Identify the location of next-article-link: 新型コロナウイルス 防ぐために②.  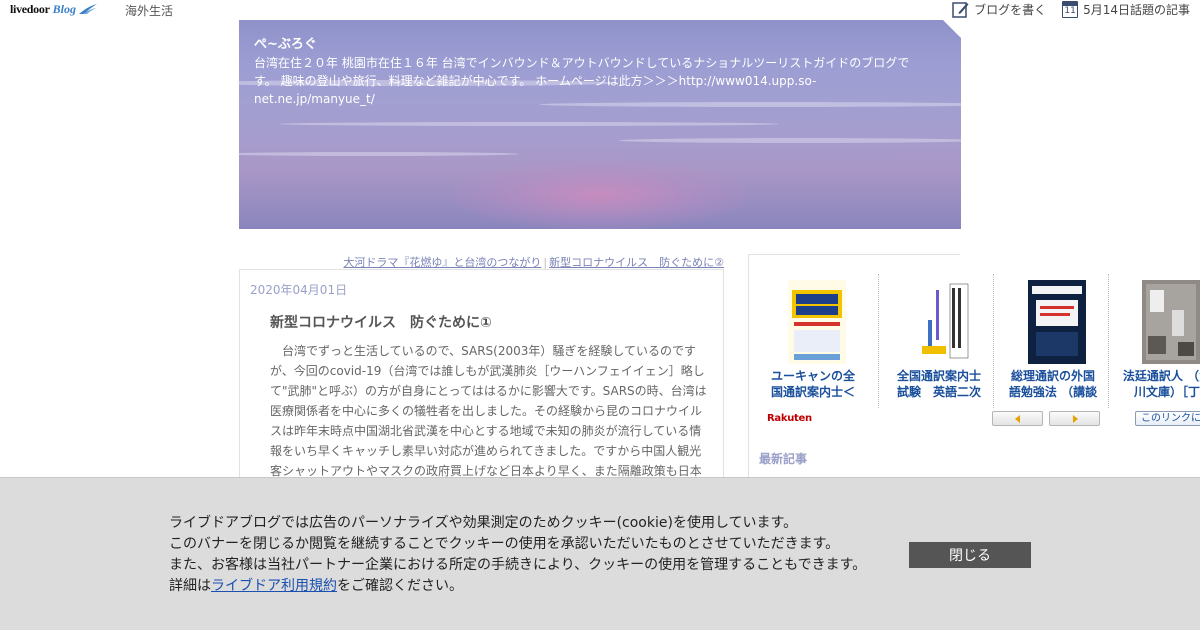
(636, 262).